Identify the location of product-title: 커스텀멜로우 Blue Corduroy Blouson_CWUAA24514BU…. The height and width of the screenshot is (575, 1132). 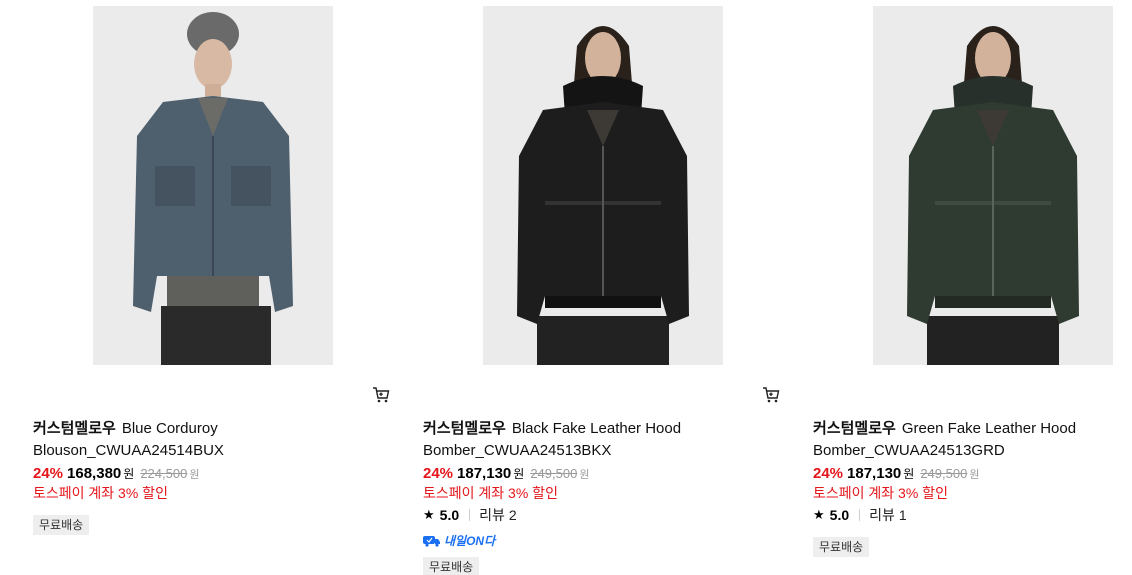
(193, 440).